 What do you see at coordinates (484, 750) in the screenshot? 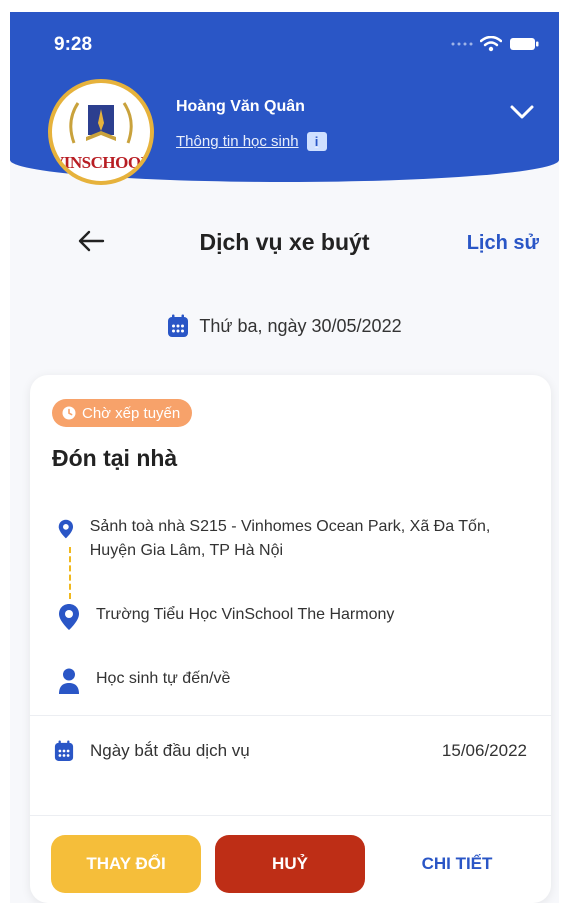
I see `start-date-value: 15/06/2022` at bounding box center [484, 750].